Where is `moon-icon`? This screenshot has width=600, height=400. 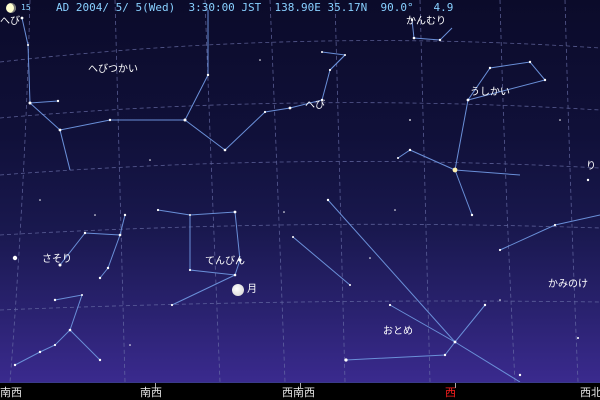
moon-icon is located at coordinates (238, 290).